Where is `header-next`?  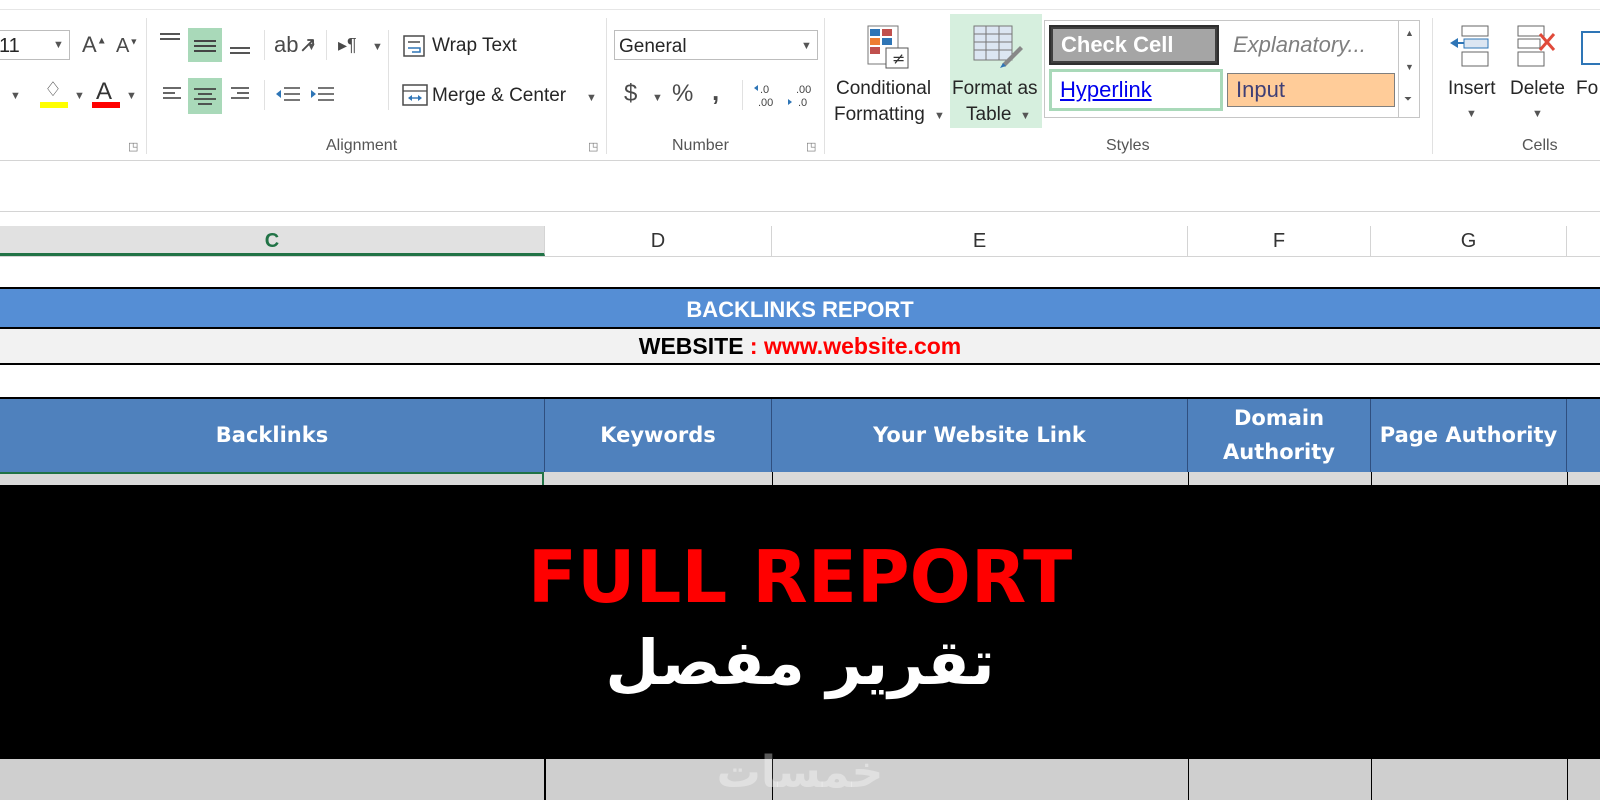
header-next is located at coordinates (1583, 435).